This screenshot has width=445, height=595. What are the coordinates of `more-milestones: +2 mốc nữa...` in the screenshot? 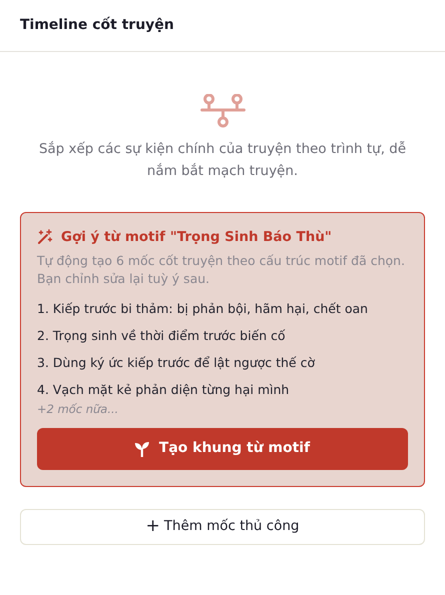 It's located at (78, 409).